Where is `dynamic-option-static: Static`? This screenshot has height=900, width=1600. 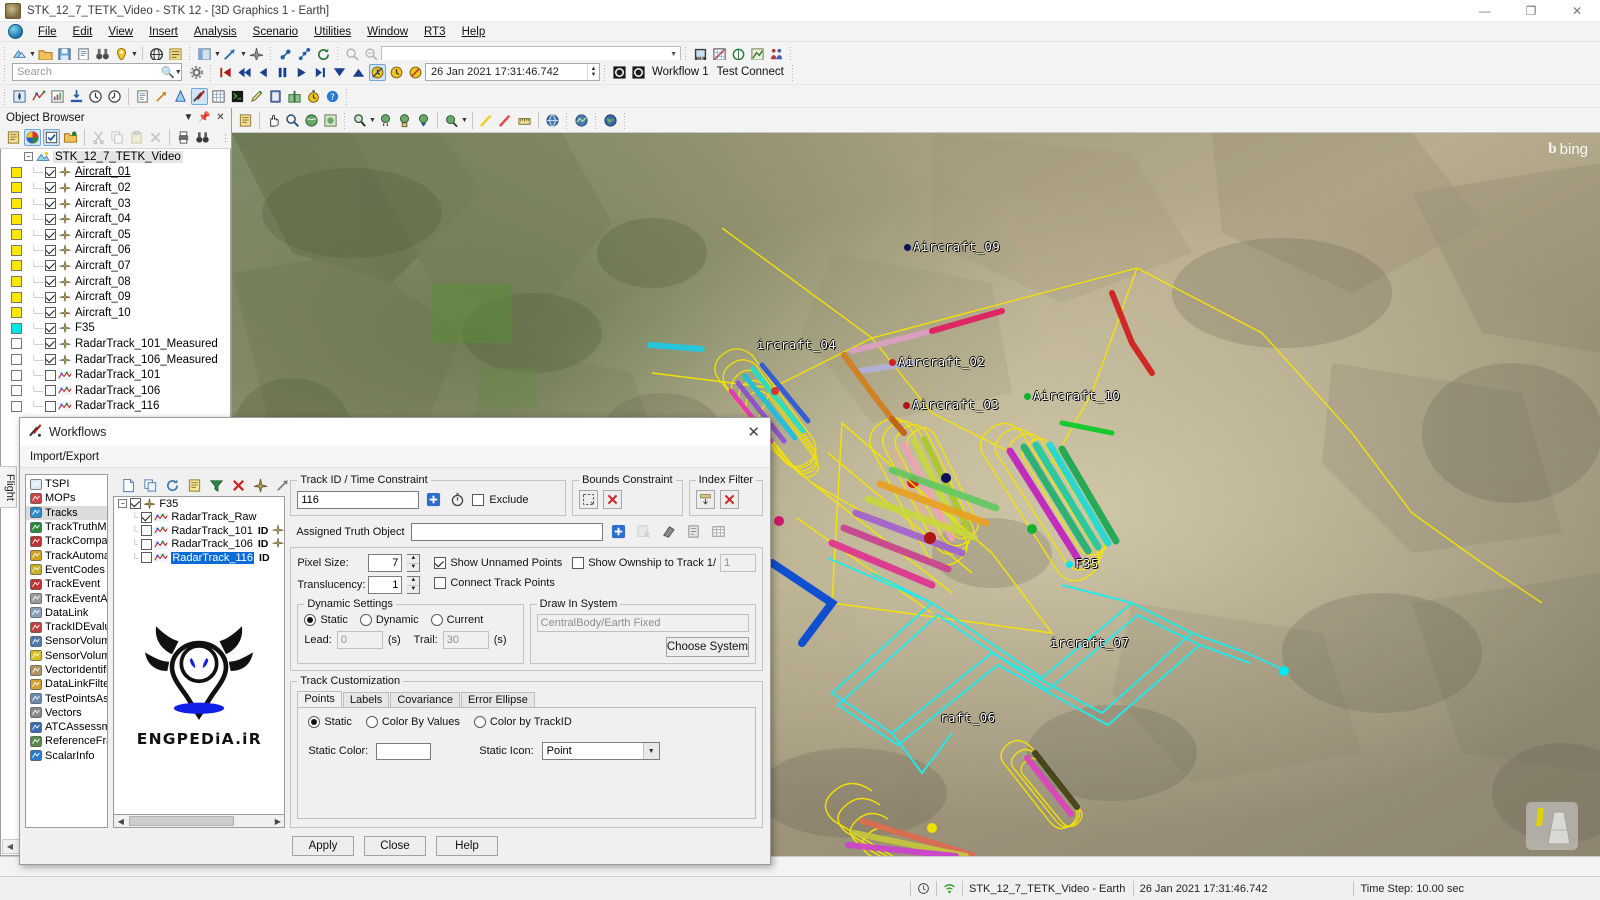 dynamic-option-static: Static is located at coordinates (326, 620).